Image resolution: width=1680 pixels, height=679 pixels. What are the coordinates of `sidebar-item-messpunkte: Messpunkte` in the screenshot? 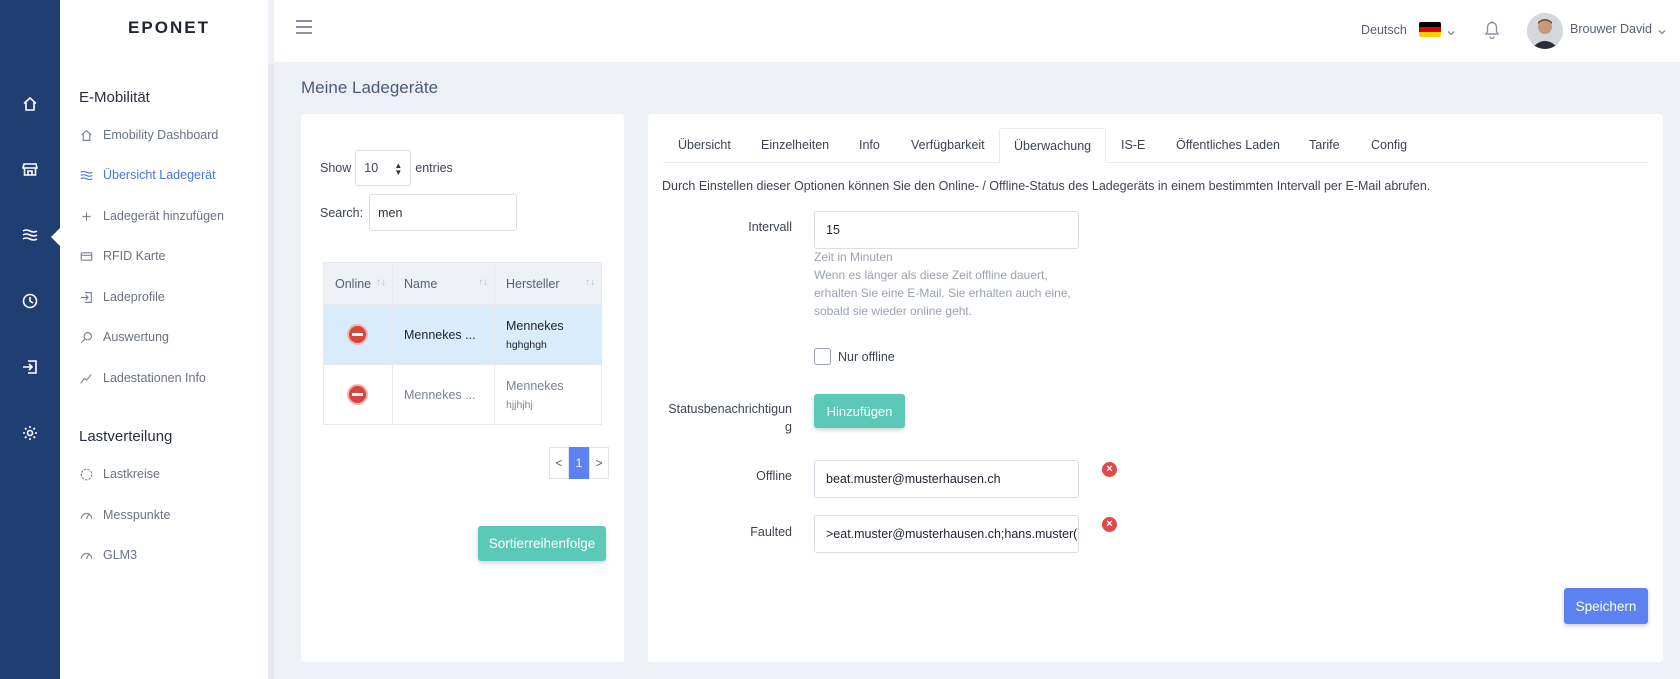 It's located at (124, 515).